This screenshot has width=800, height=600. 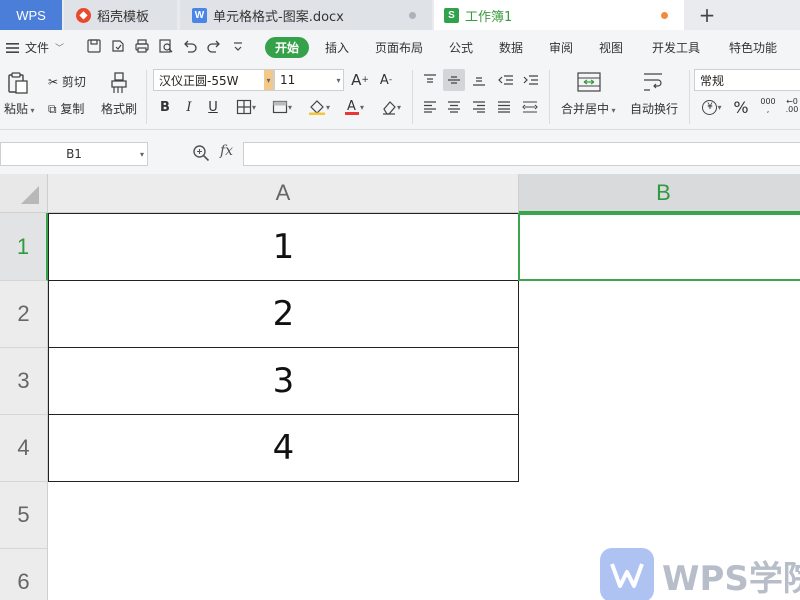 What do you see at coordinates (118, 46) in the screenshot?
I see `export-pdf-icon` at bounding box center [118, 46].